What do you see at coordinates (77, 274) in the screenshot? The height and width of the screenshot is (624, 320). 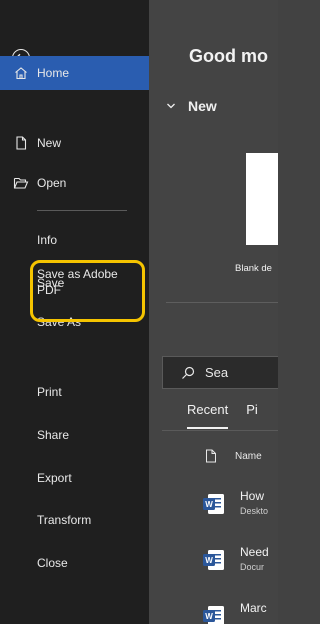 I see `nav-save-as-adobe-pdf-label-line1: Save as Adobe` at bounding box center [77, 274].